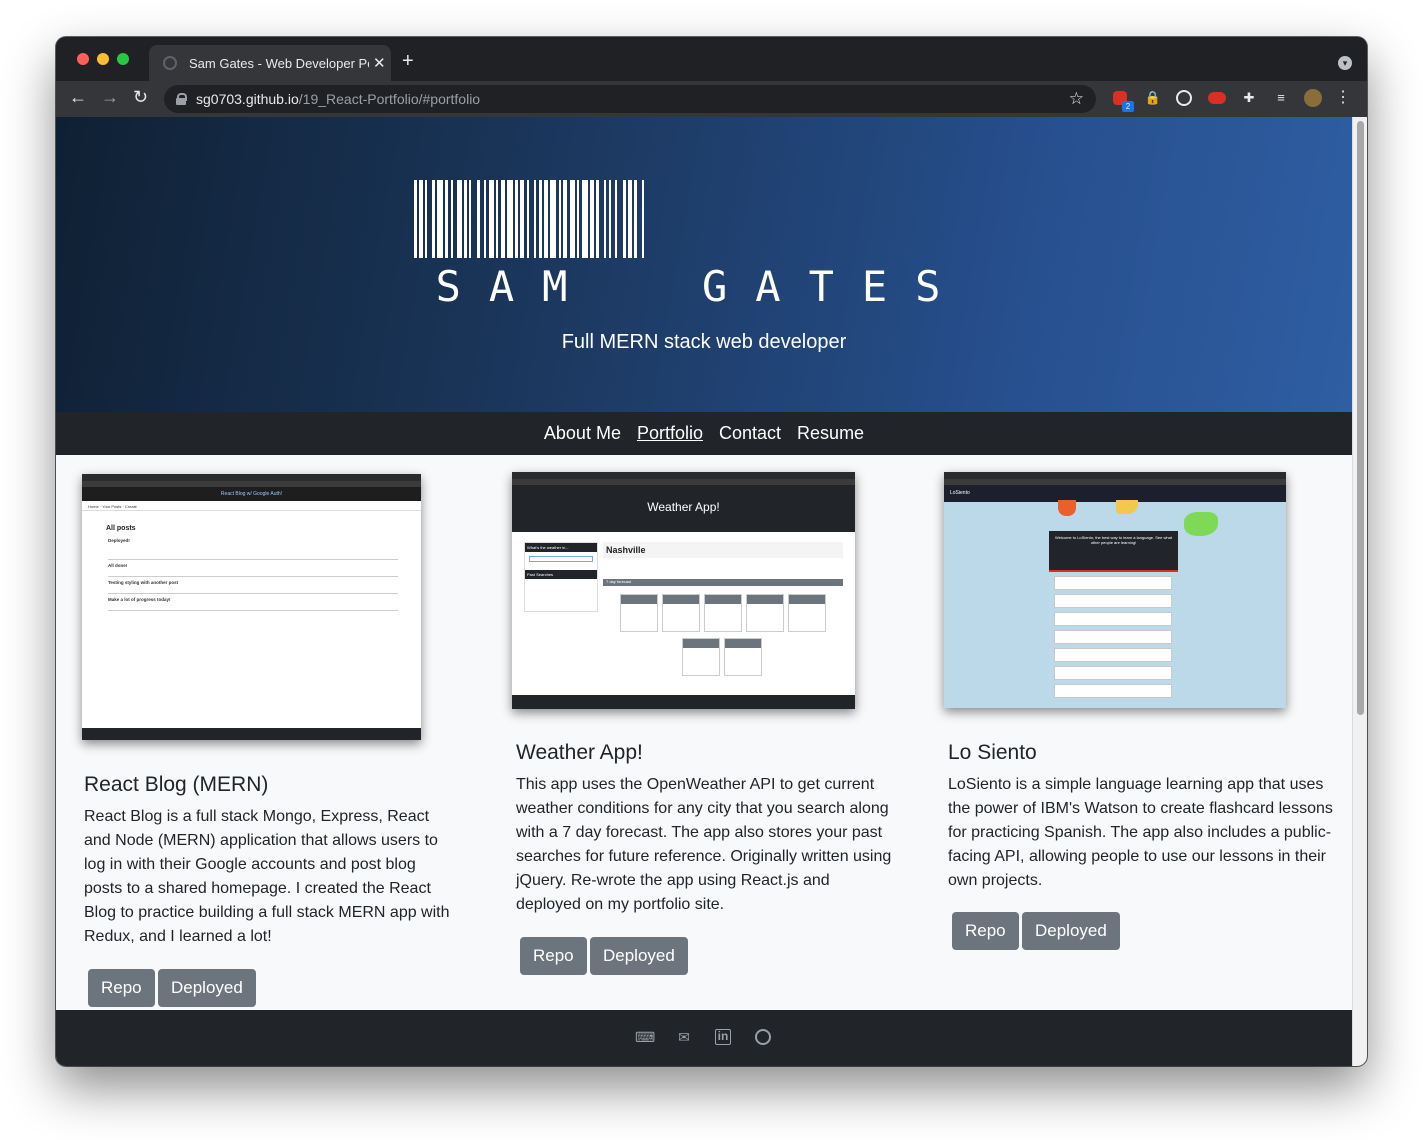 This screenshot has height=1140, width=1423. Describe the element at coordinates (83, 59) in the screenshot. I see `close-window-button` at that location.